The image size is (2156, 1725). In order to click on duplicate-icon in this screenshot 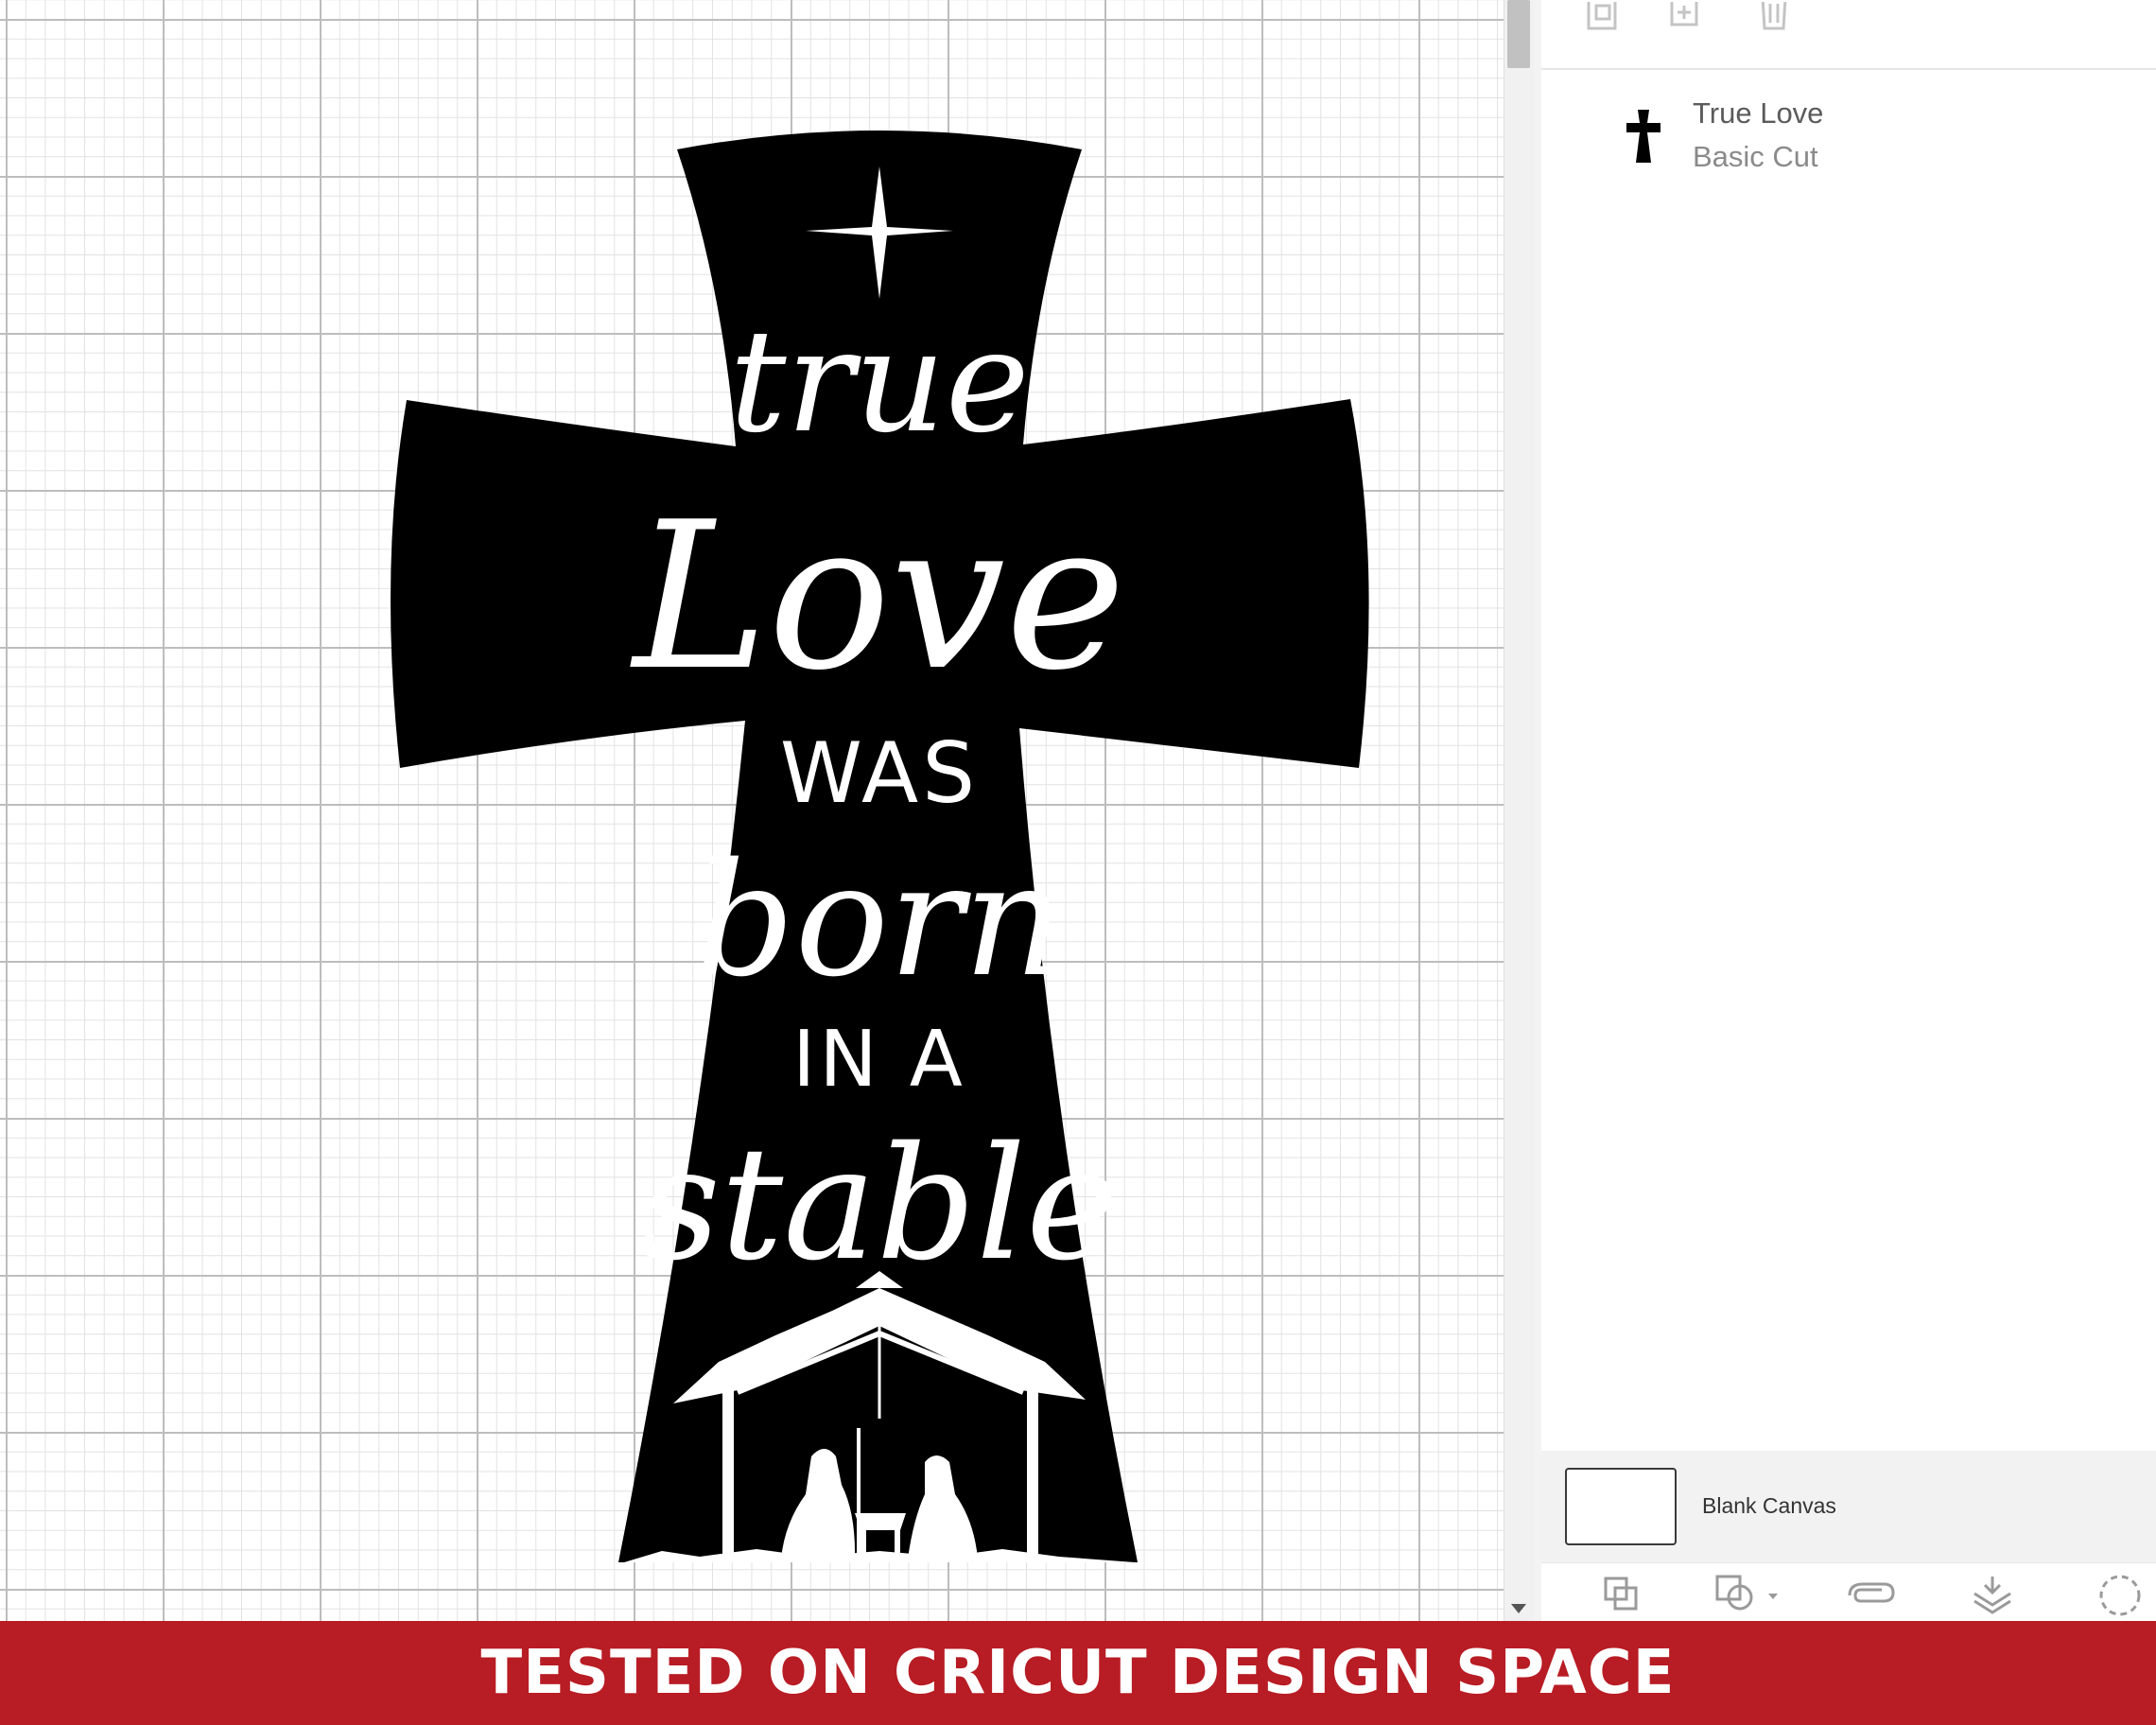, I will do `click(1689, 19)`.